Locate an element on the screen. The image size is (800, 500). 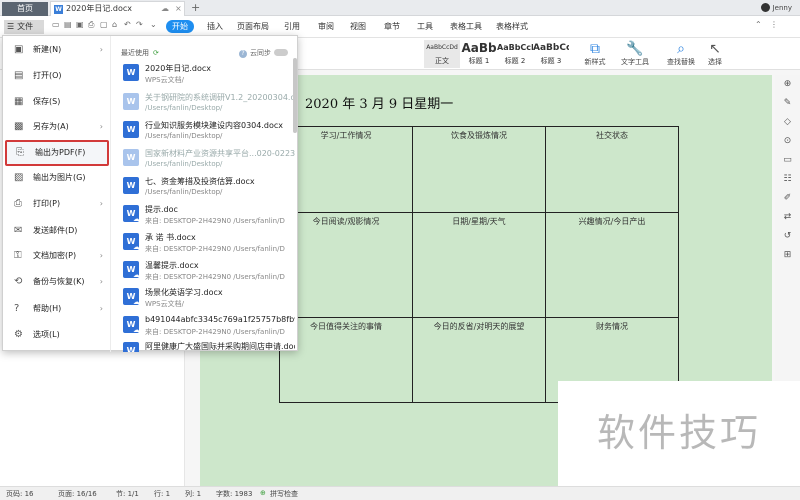
menu-item-help: ? 帮助(H) › is located at coordinates (57, 309).